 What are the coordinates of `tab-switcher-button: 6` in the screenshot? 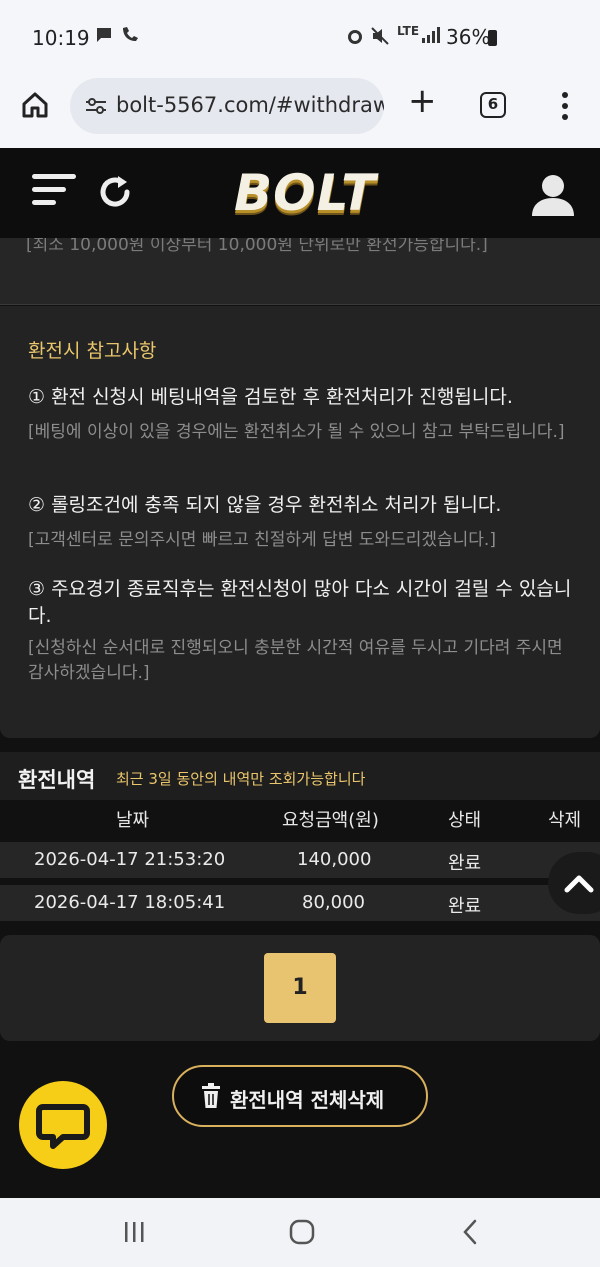 It's located at (493, 105).